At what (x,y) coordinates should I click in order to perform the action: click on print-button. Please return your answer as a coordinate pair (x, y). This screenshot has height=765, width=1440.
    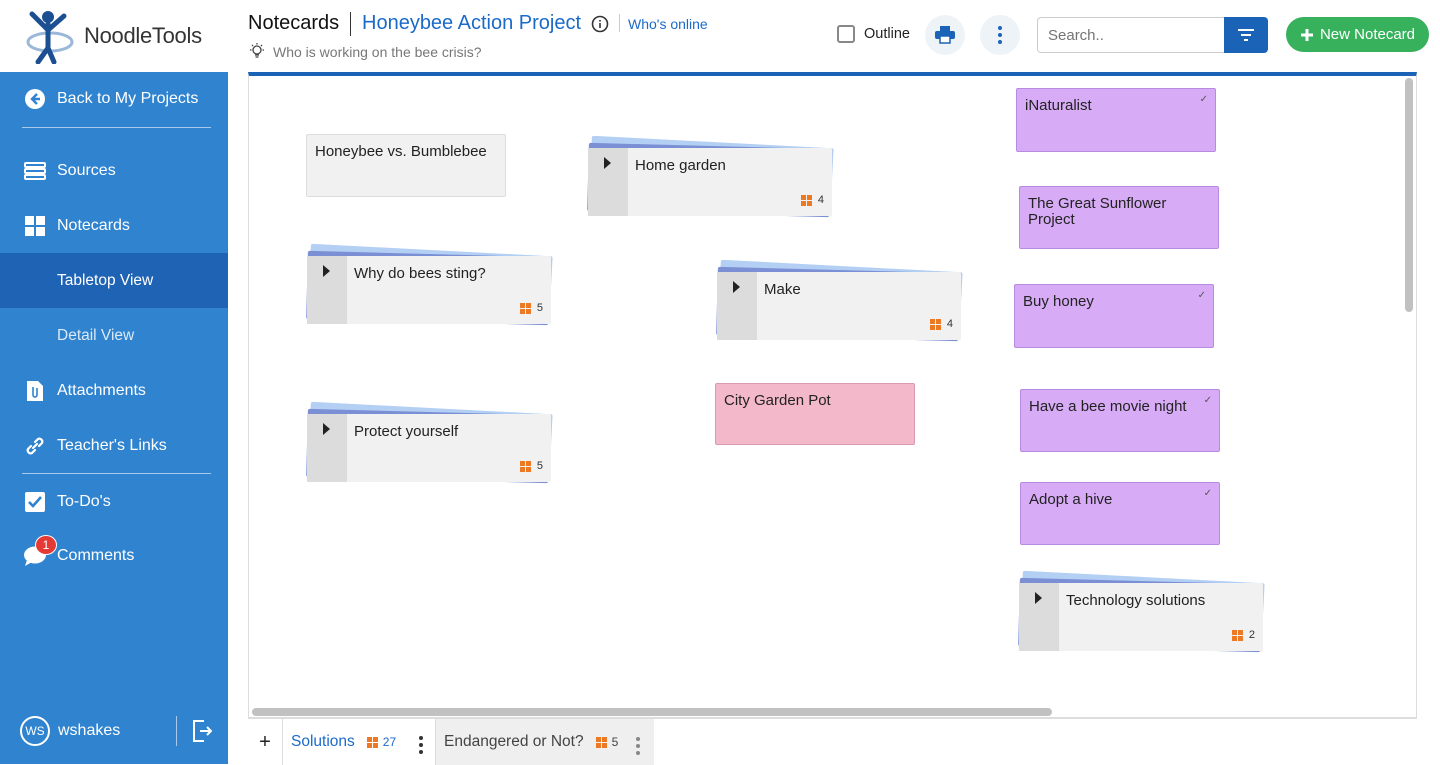
    Looking at the image, I should click on (945, 35).